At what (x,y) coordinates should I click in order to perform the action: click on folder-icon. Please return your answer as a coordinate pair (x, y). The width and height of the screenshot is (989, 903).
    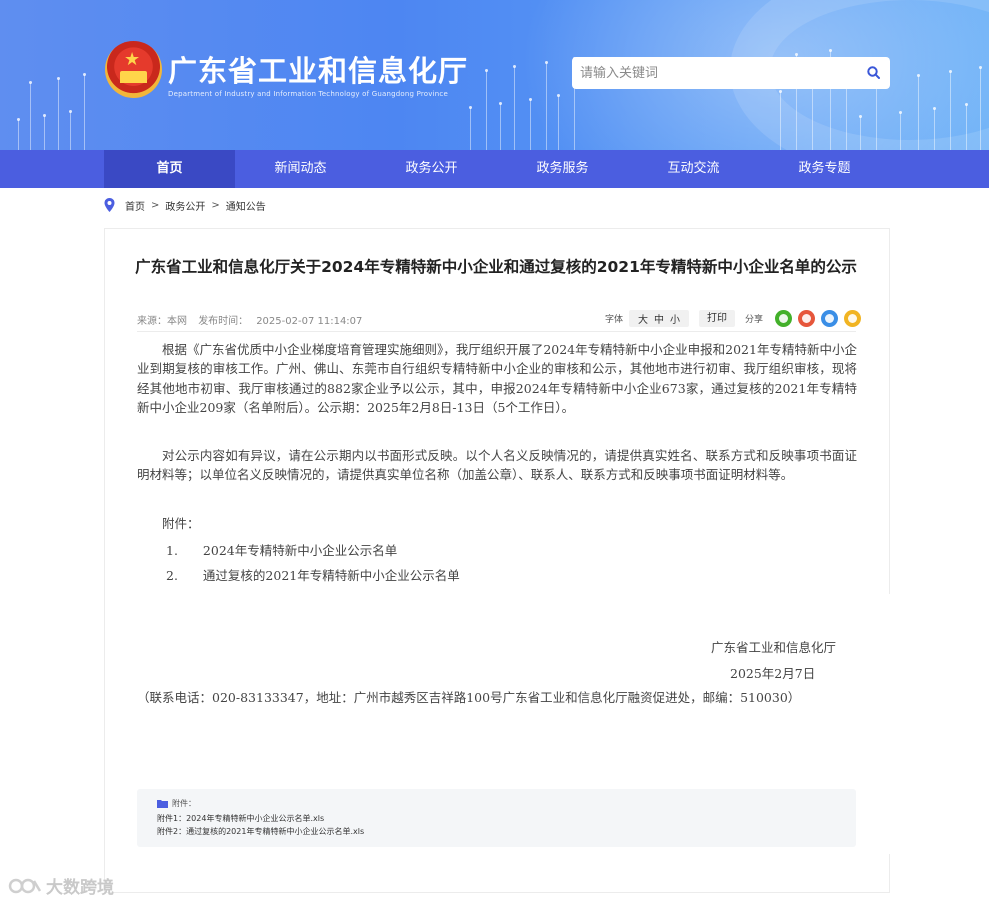
    Looking at the image, I should click on (162, 804).